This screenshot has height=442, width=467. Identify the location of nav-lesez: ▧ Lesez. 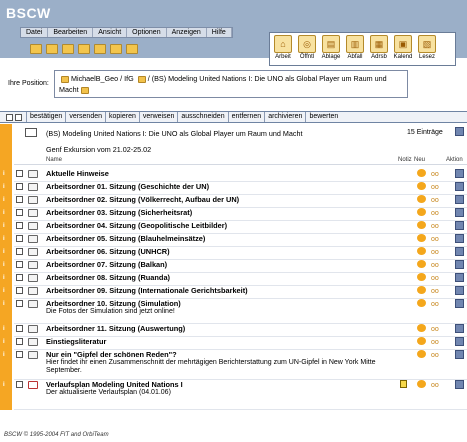
(427, 49).